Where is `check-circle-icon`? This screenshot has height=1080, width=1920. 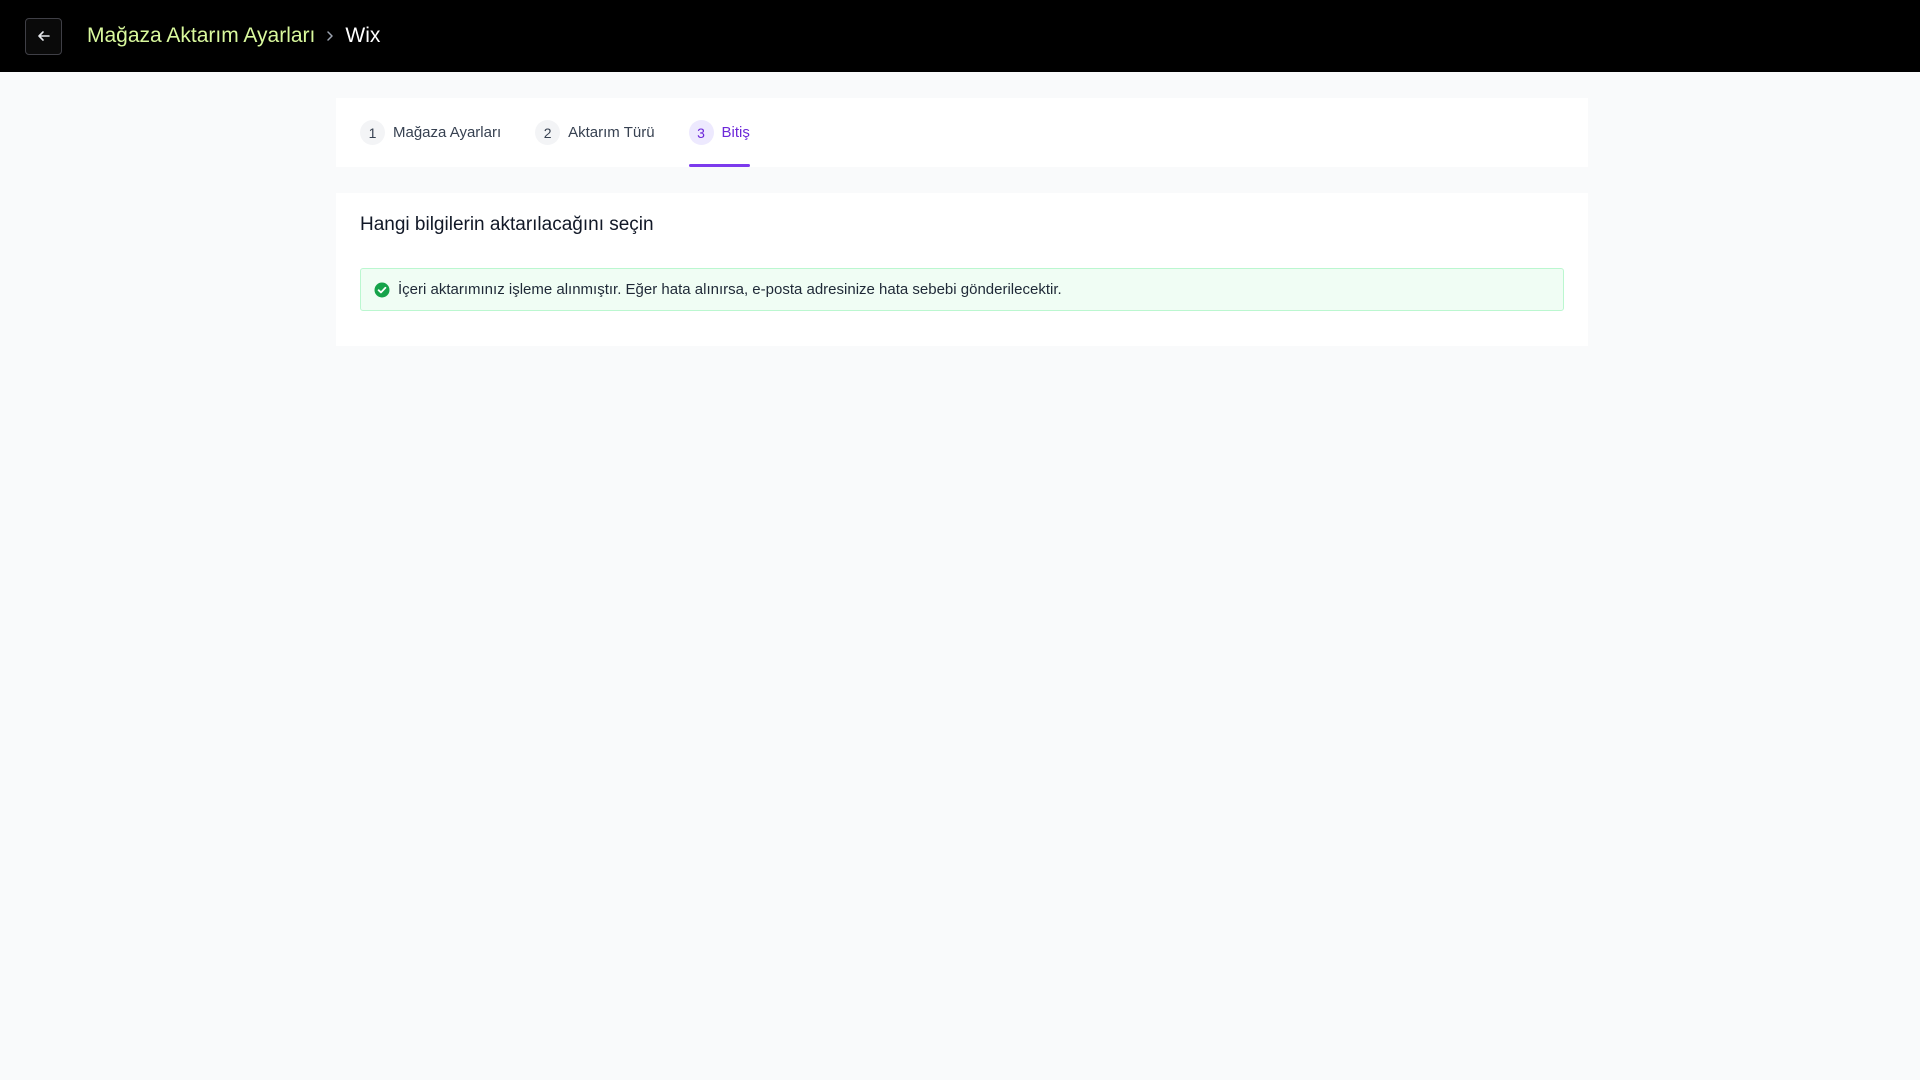 check-circle-icon is located at coordinates (382, 290).